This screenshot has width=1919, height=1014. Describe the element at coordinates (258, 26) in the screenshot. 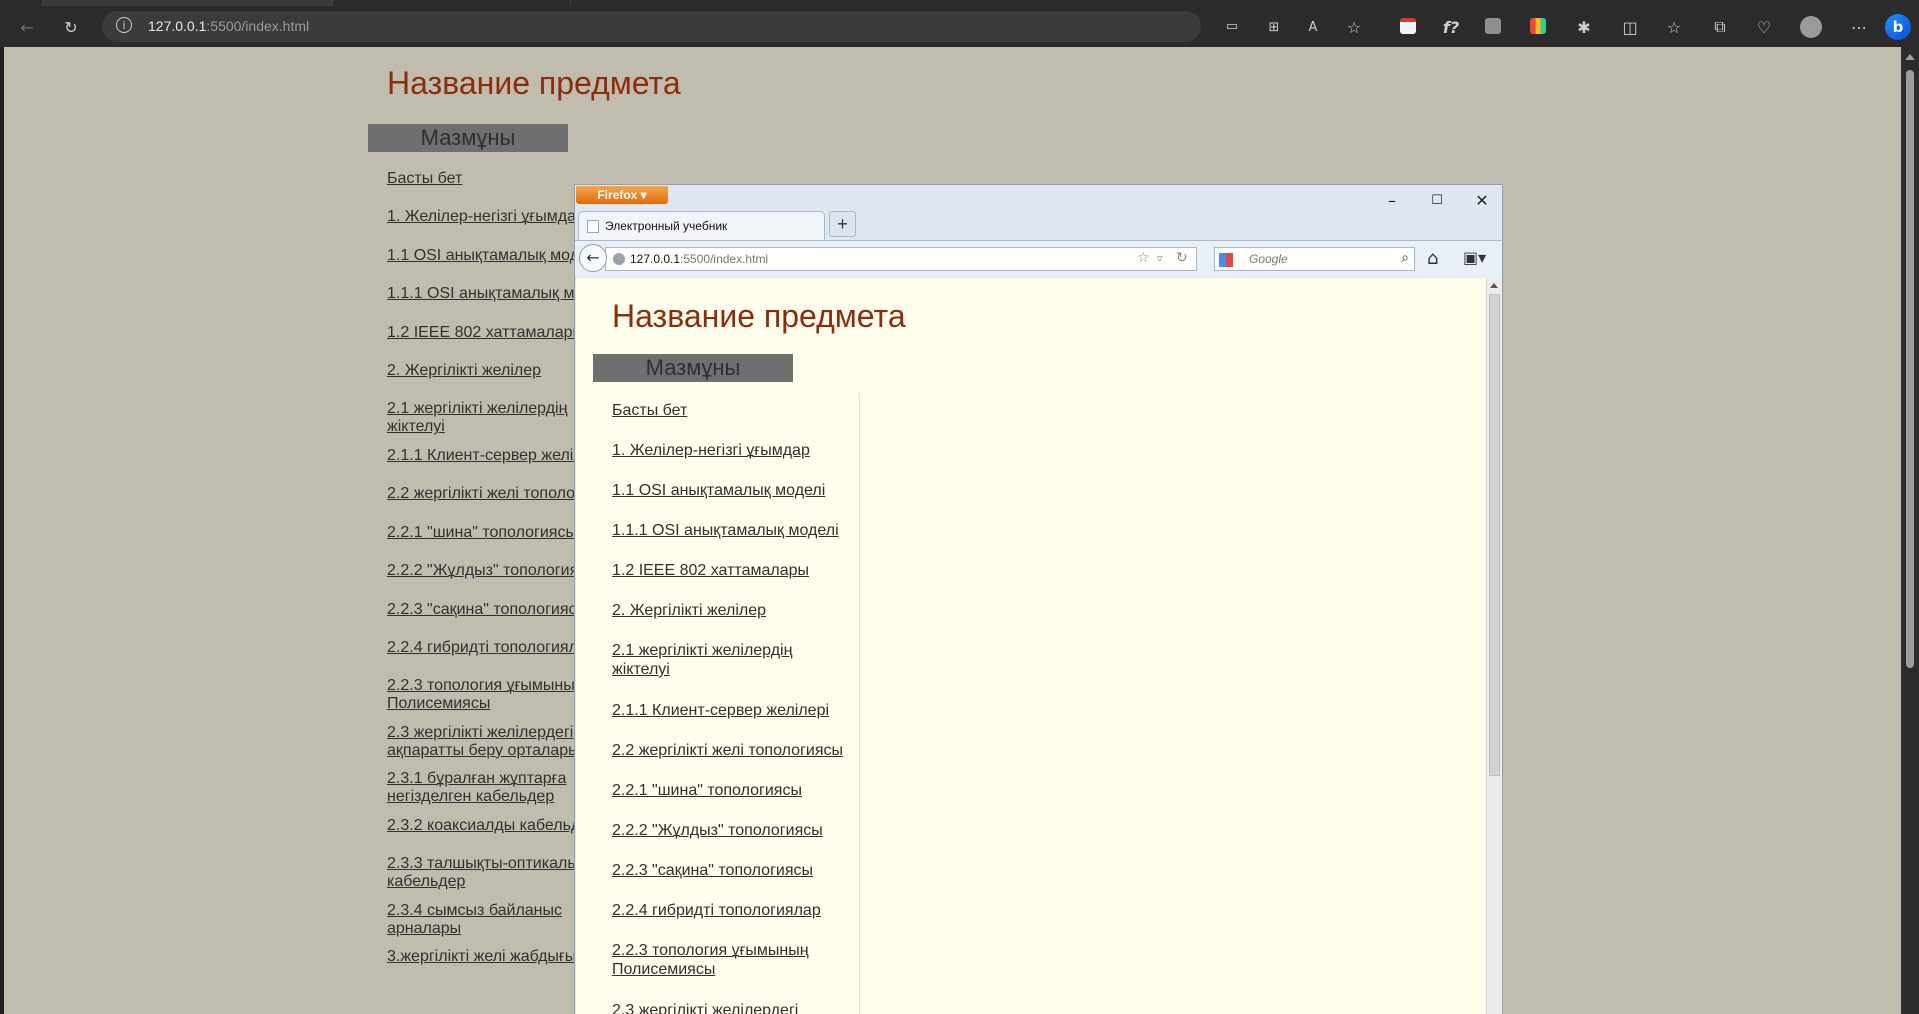

I see `url-path: :5500/index.html` at that location.